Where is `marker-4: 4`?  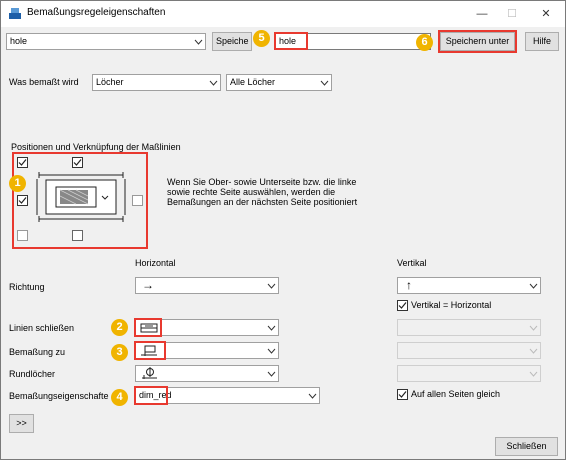
marker-4: 4 is located at coordinates (119, 397).